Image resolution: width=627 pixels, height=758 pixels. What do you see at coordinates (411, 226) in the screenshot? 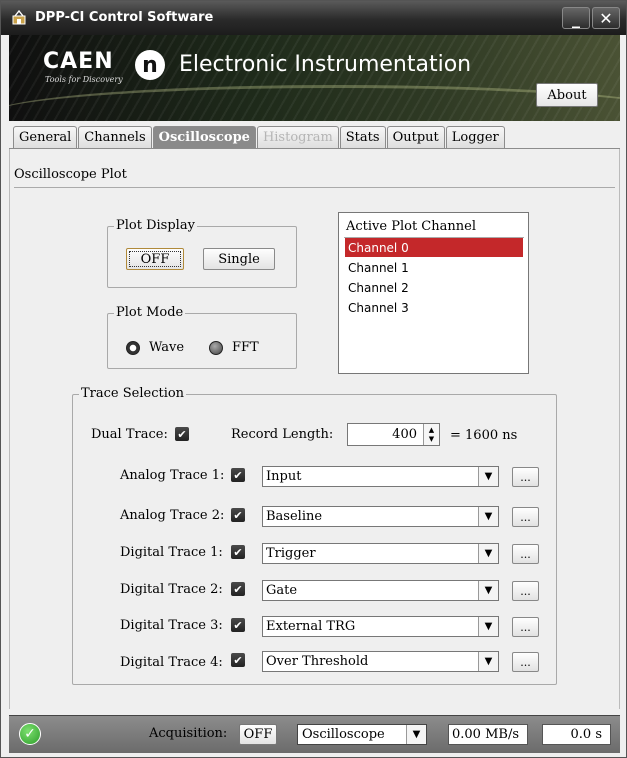
I see `active-plot-channel-label: Active Plot Channel` at bounding box center [411, 226].